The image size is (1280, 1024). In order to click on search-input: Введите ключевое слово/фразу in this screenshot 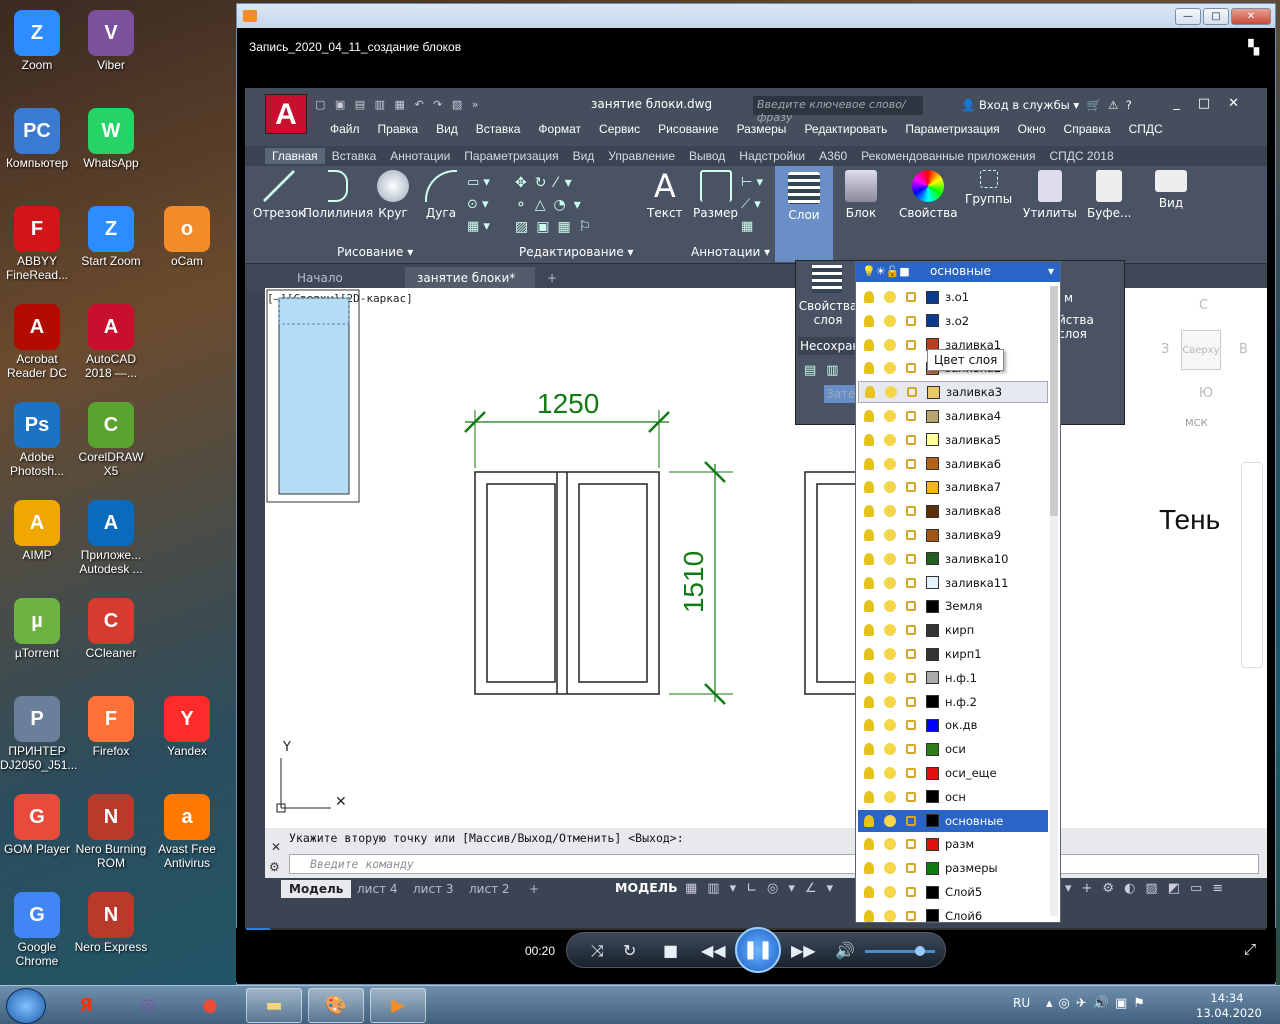, I will do `click(838, 110)`.